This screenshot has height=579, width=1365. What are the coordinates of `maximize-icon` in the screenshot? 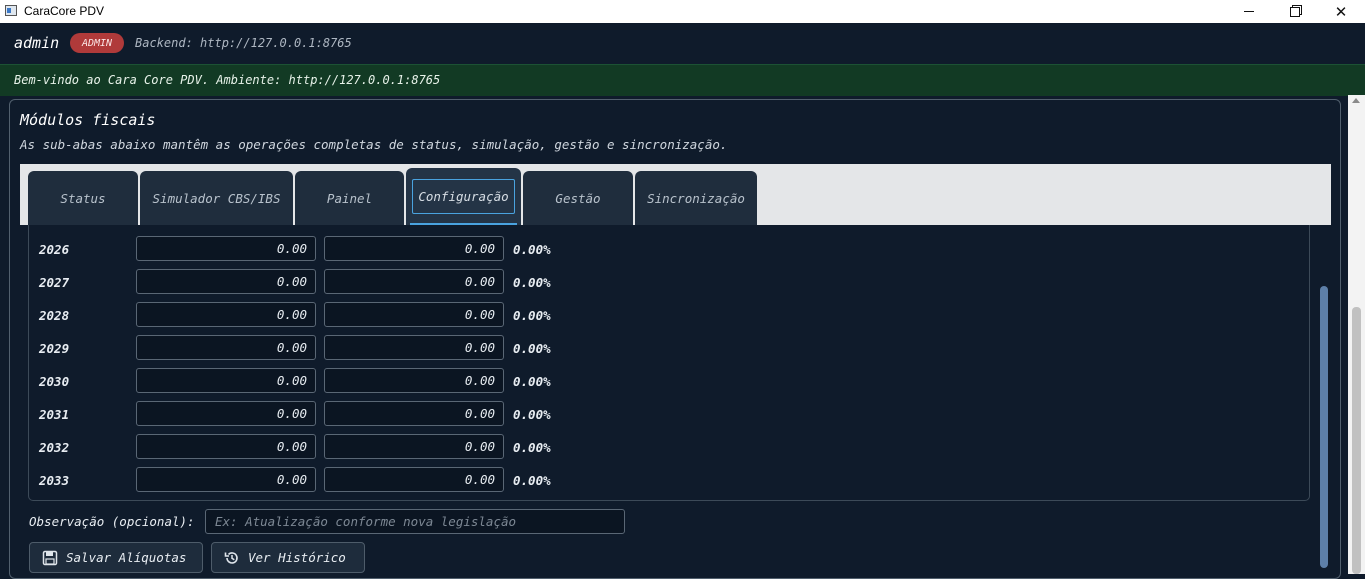 It's located at (1295, 11).